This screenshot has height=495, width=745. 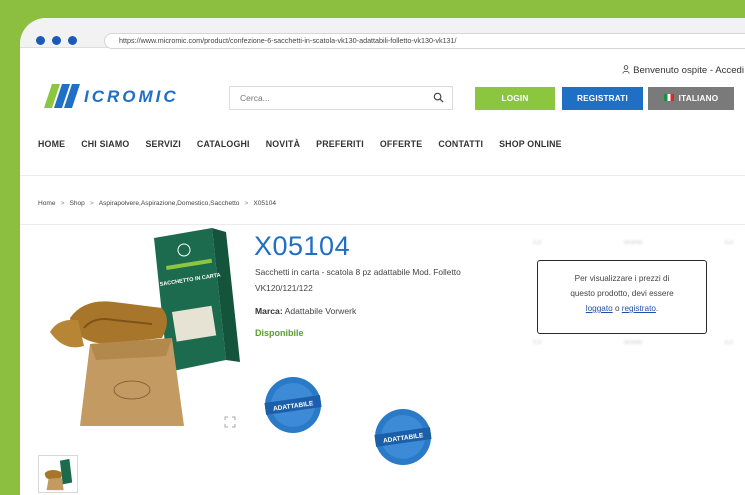 I want to click on availability-status: Disponibile, so click(x=279, y=333).